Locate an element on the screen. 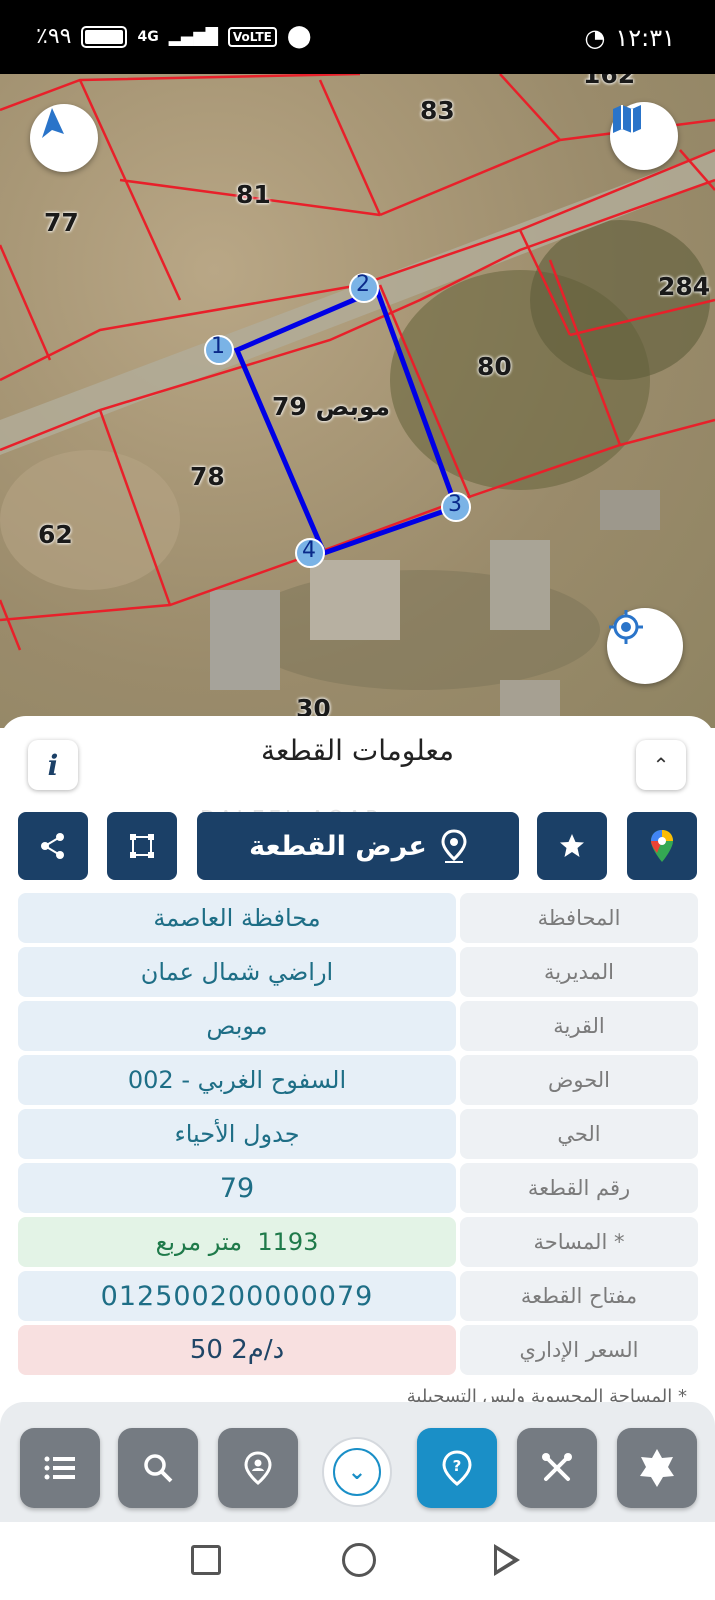  chevron-up-icon: ⌃ is located at coordinates (661, 765).